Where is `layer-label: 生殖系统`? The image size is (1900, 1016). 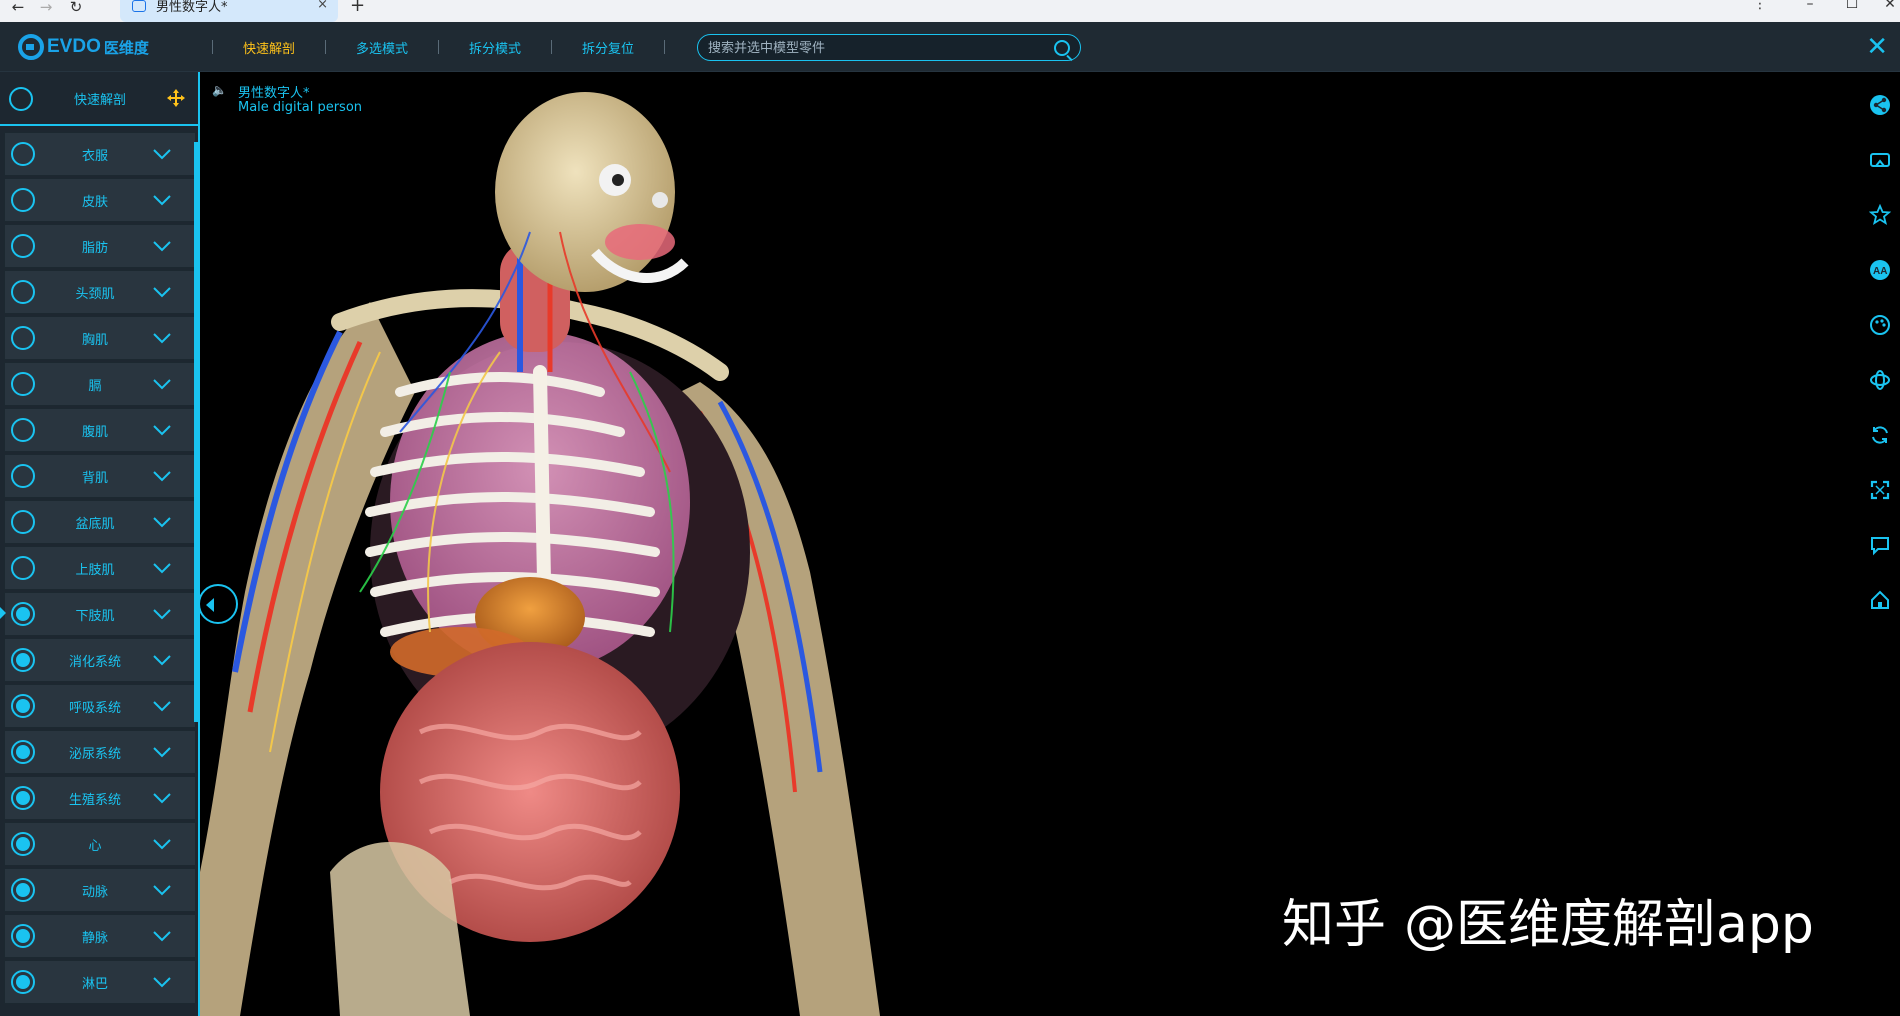
layer-label: 生殖系统 is located at coordinates (94, 800).